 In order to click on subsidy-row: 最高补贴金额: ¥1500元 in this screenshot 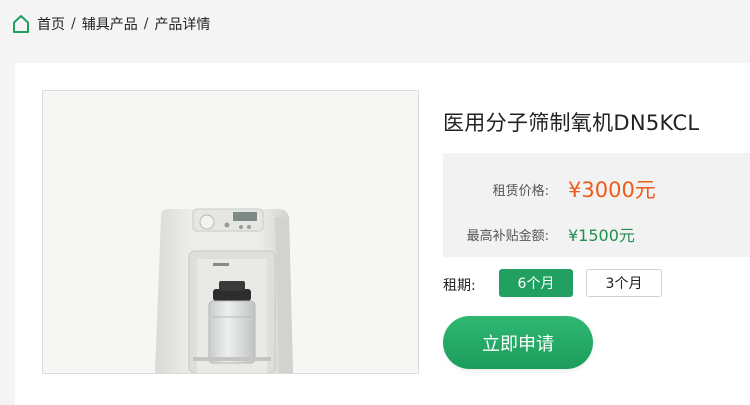, I will do `click(596, 234)`.